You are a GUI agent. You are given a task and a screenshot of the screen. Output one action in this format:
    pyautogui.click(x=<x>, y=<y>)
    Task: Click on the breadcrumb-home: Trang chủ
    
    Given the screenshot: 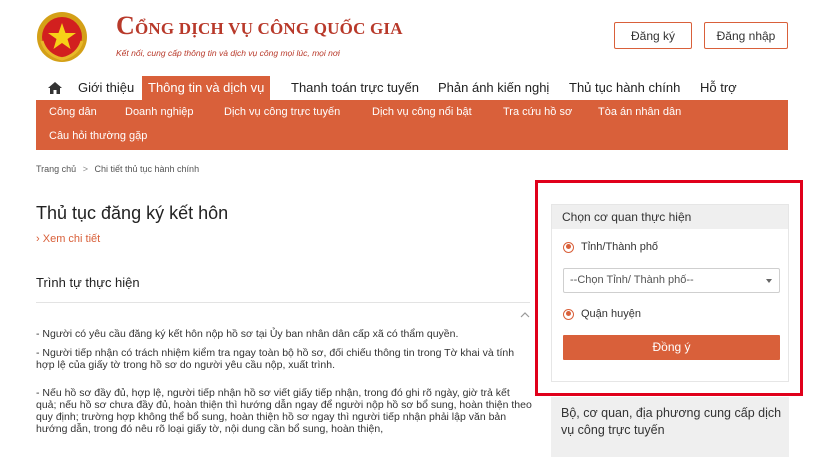 What is the action you would take?
    pyautogui.click(x=56, y=169)
    